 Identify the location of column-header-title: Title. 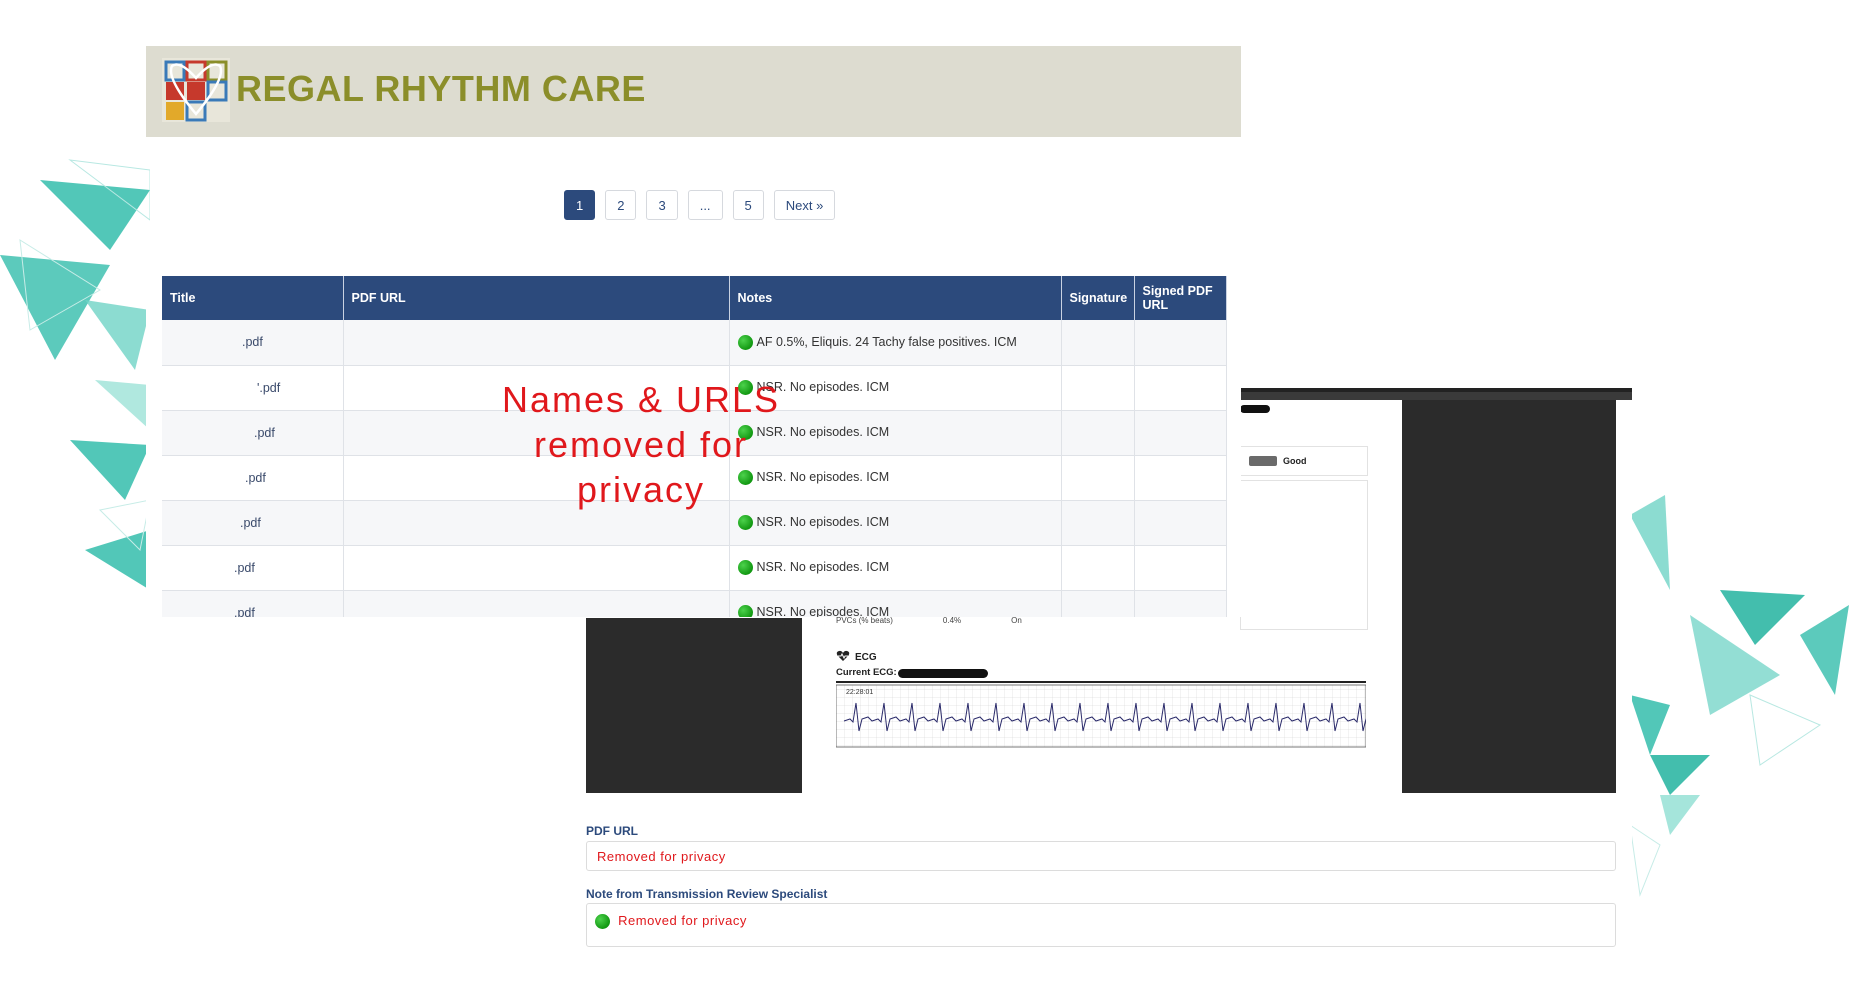
(253, 298).